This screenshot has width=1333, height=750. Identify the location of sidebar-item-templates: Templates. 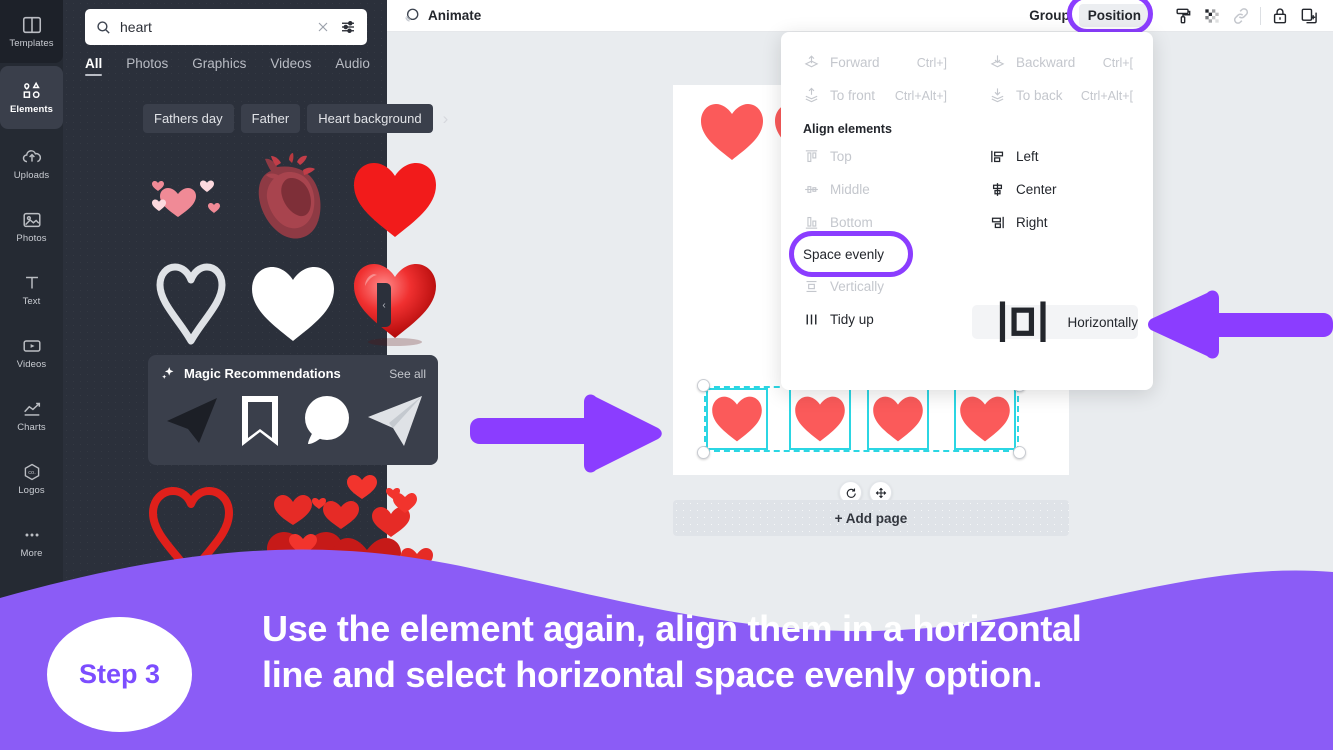
(31, 31).